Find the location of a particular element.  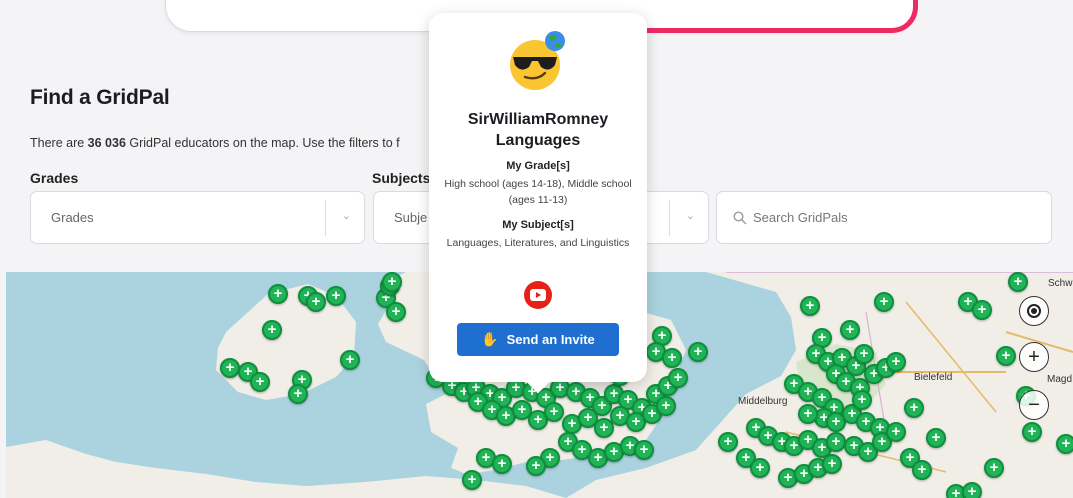

zoom-out-button: − is located at coordinates (1034, 405).